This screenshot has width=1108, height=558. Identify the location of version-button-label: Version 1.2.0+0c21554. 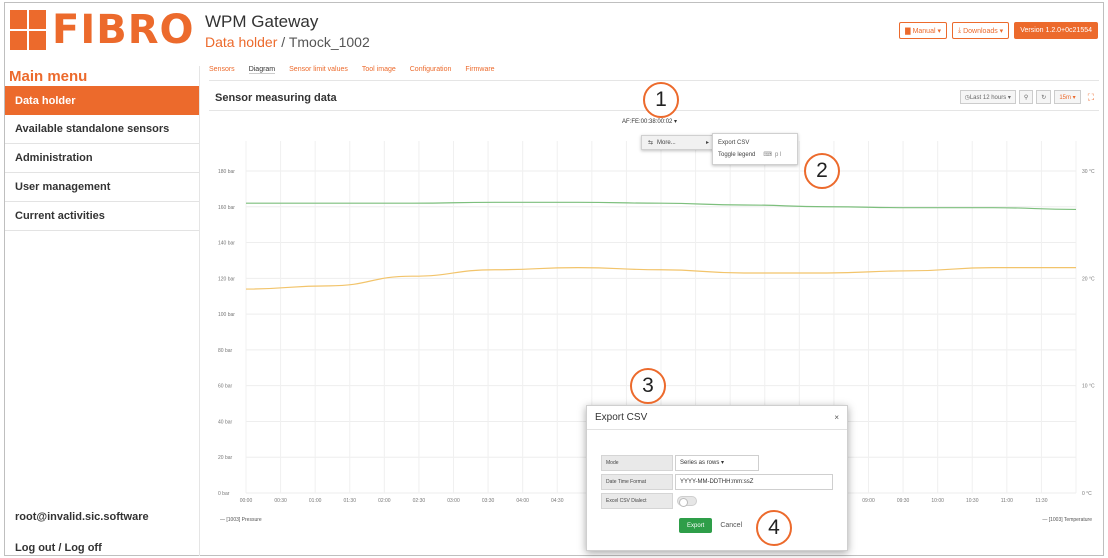
(1056, 30).